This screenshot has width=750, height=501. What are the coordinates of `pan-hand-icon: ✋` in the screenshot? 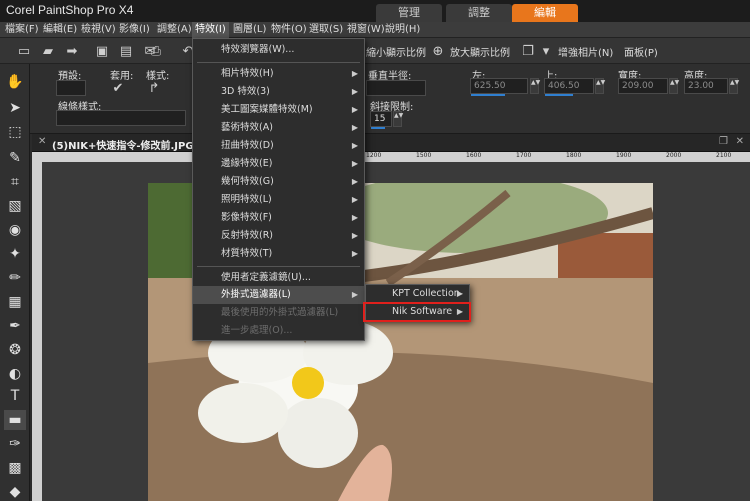 It's located at (15, 82).